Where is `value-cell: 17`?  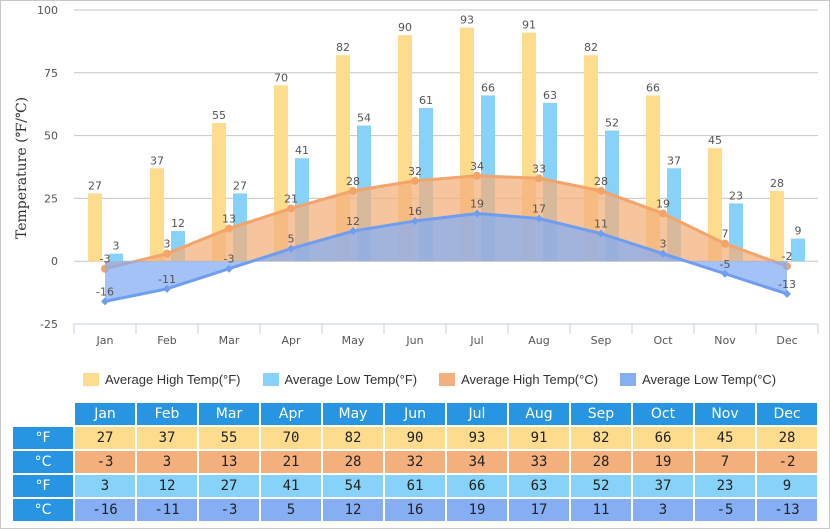
value-cell: 17 is located at coordinates (539, 510).